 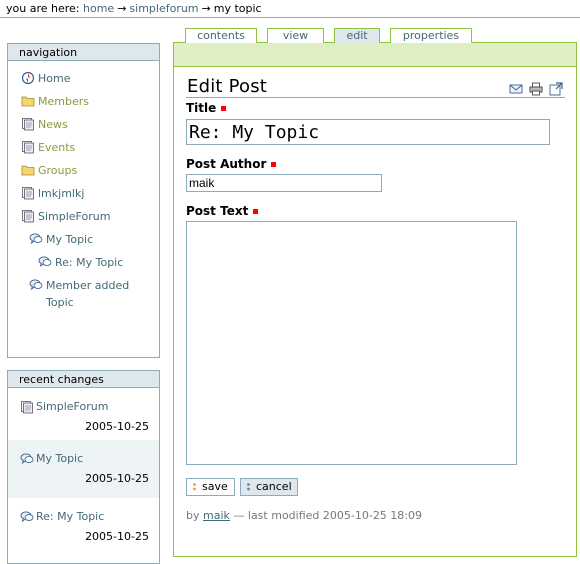 What do you see at coordinates (91, 294) in the screenshot?
I see `nav-item-label: Member added Topic` at bounding box center [91, 294].